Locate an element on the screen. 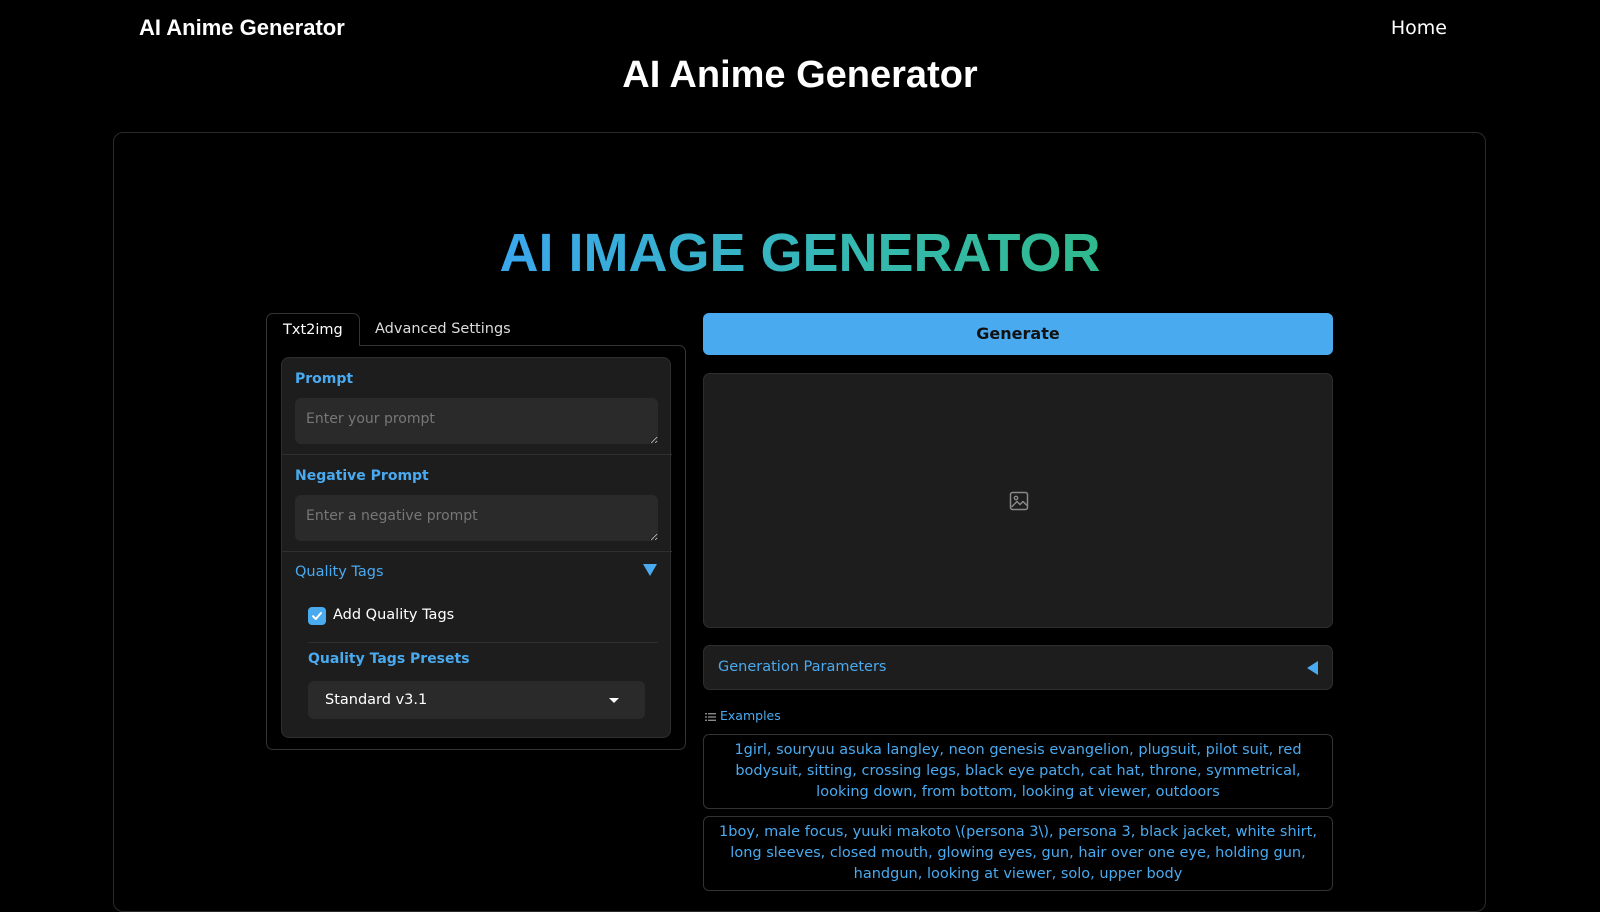 This screenshot has width=1600, height=912. list-icon is located at coordinates (710, 716).